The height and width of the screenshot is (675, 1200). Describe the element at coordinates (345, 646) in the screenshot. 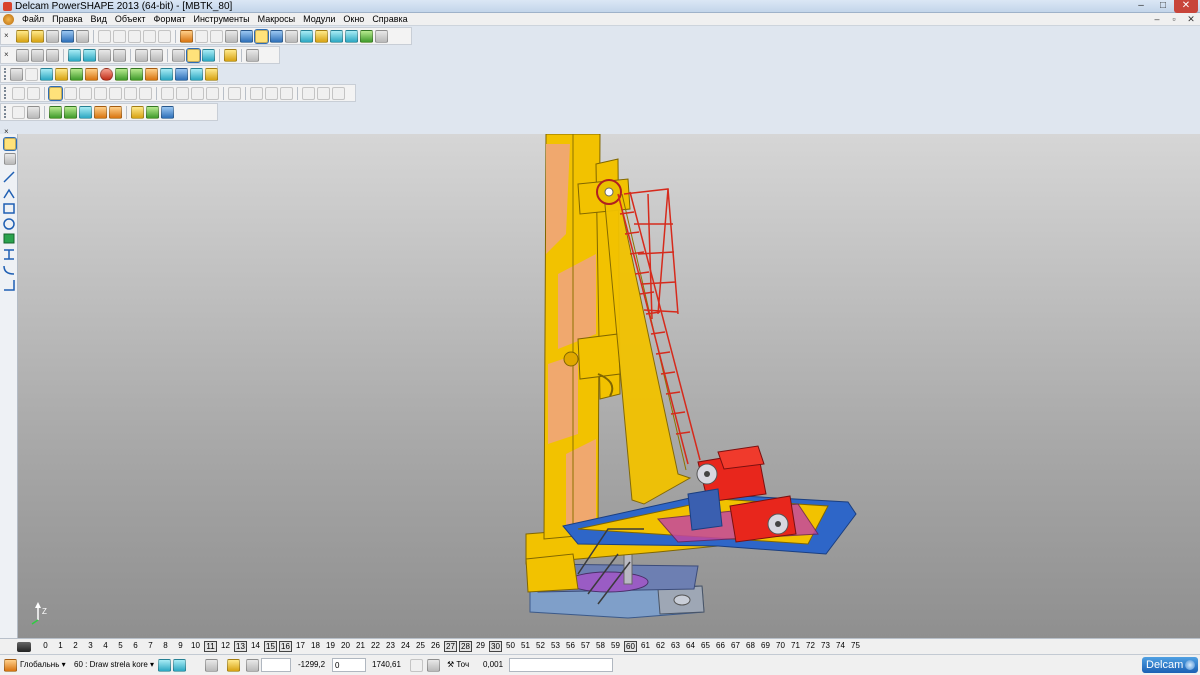

I see `level-button-20: 20` at that location.